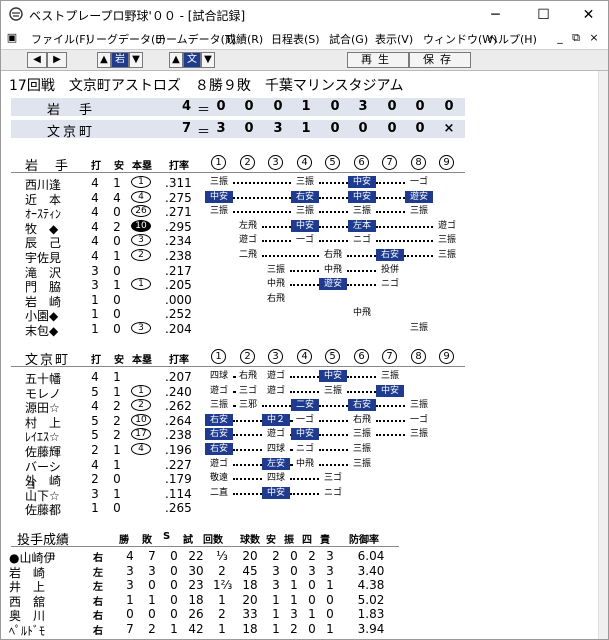  What do you see at coordinates (206, 86) in the screenshot?
I see `game-header: 17回戦 文京町アストロズ ８勝９敗 千葉マリンスタジアム` at bounding box center [206, 86].